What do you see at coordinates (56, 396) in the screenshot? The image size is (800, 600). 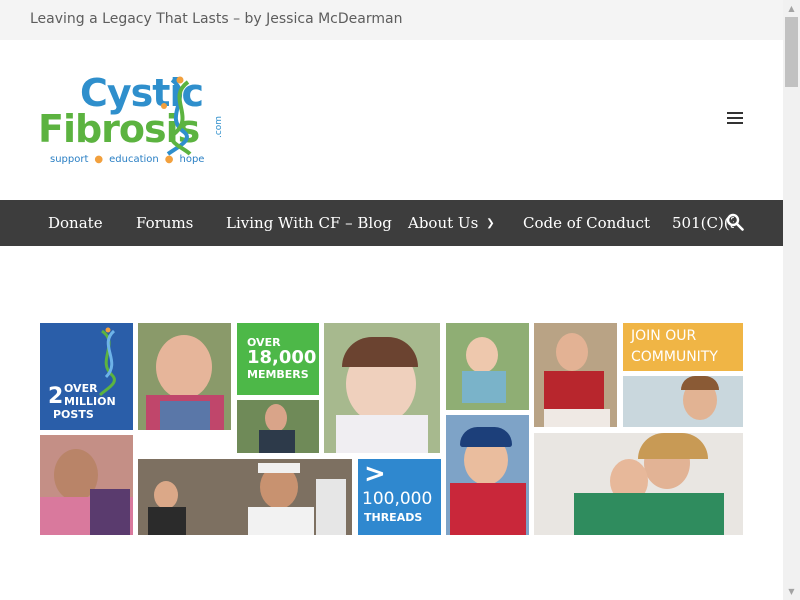 I see `posts-count-big: 2` at bounding box center [56, 396].